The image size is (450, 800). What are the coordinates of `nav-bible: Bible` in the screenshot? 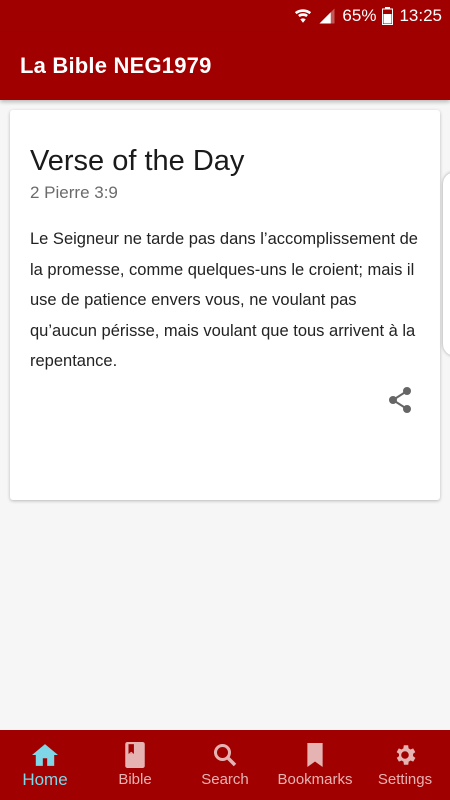 It's located at (135, 765).